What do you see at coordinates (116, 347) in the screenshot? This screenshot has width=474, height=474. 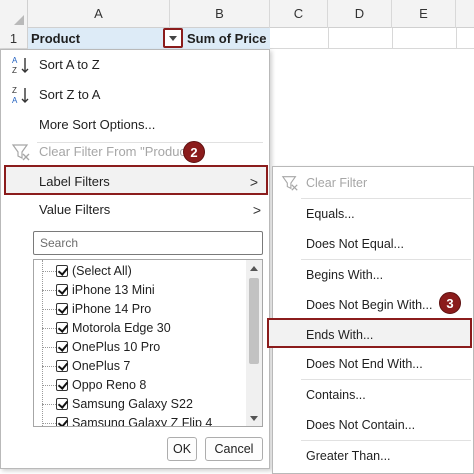 I see `list-item-label: OnePlus 10 Pro` at bounding box center [116, 347].